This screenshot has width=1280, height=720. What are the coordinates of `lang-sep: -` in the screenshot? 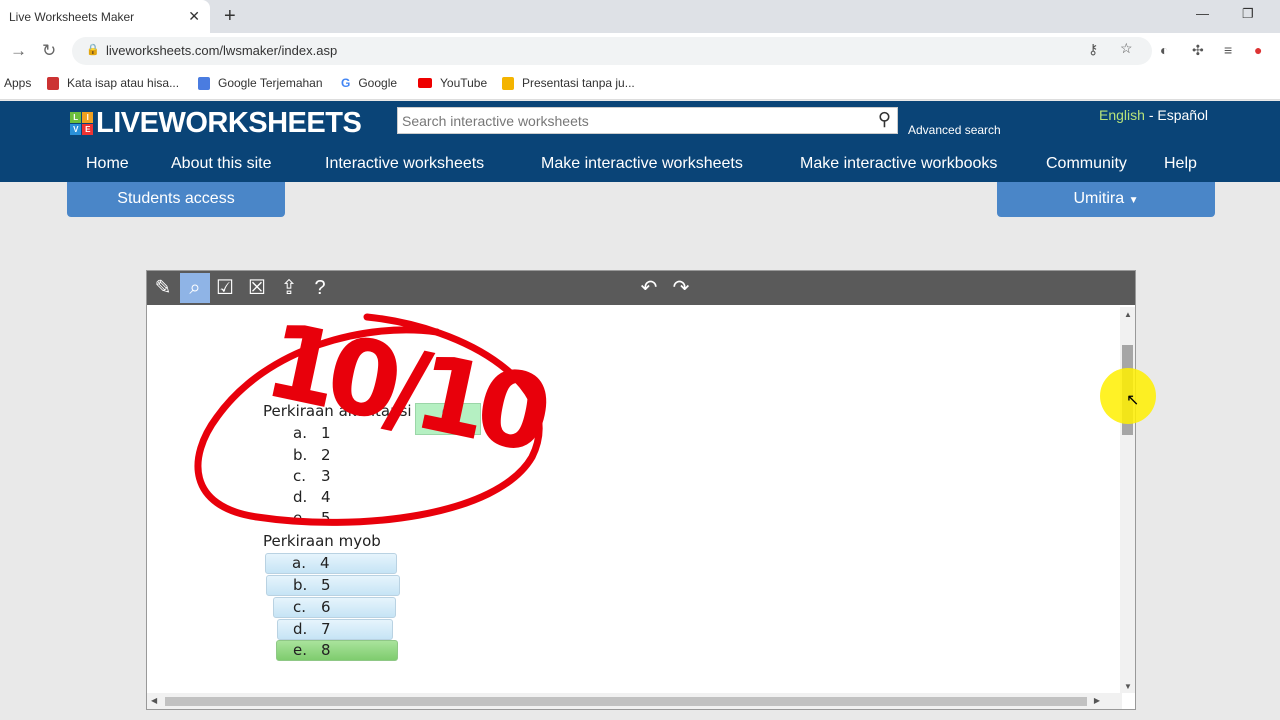 It's located at (1151, 115).